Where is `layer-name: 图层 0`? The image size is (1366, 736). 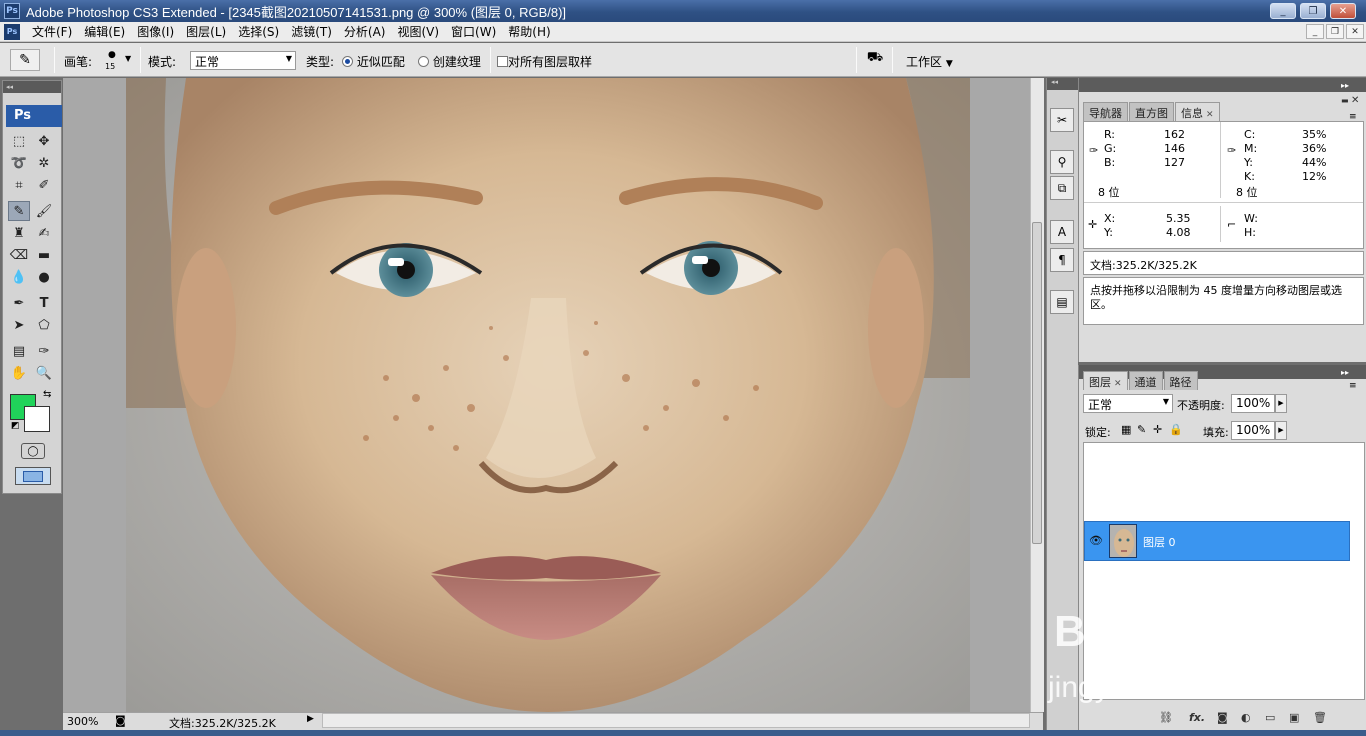 layer-name: 图层 0 is located at coordinates (1159, 542).